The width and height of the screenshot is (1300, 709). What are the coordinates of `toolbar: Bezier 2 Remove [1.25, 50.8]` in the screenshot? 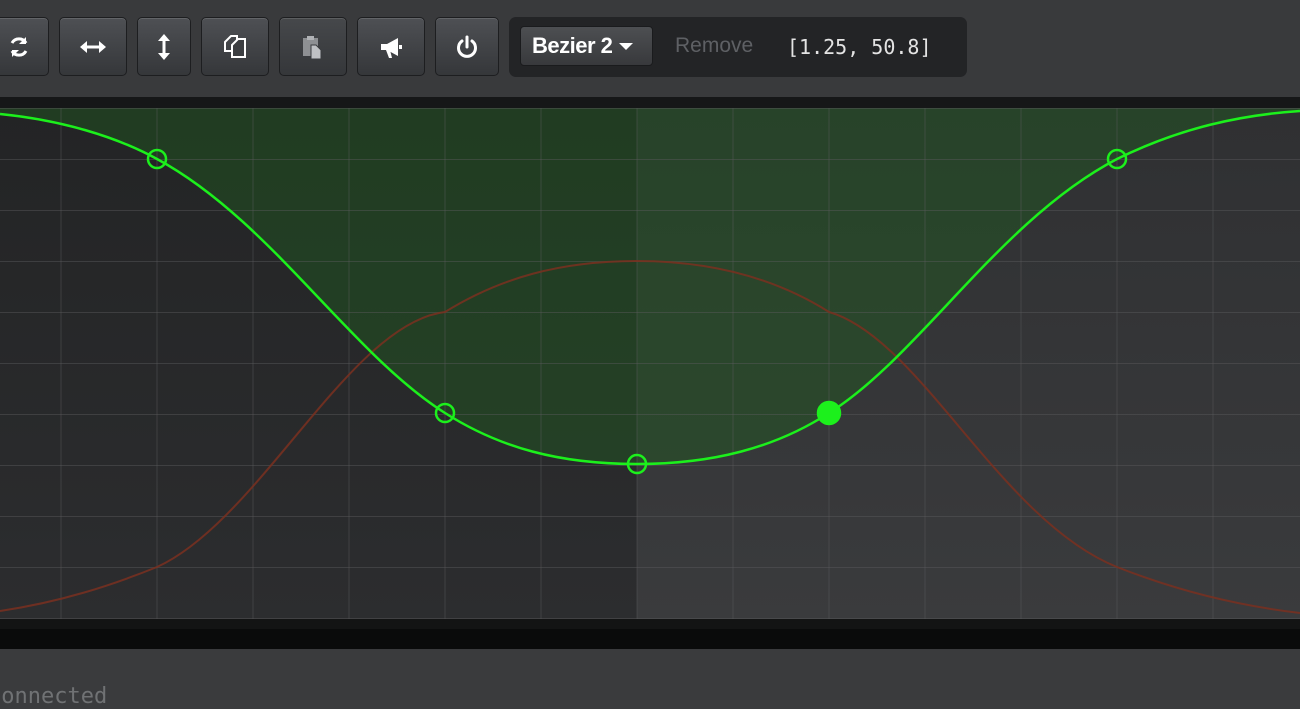 It's located at (650, 48).